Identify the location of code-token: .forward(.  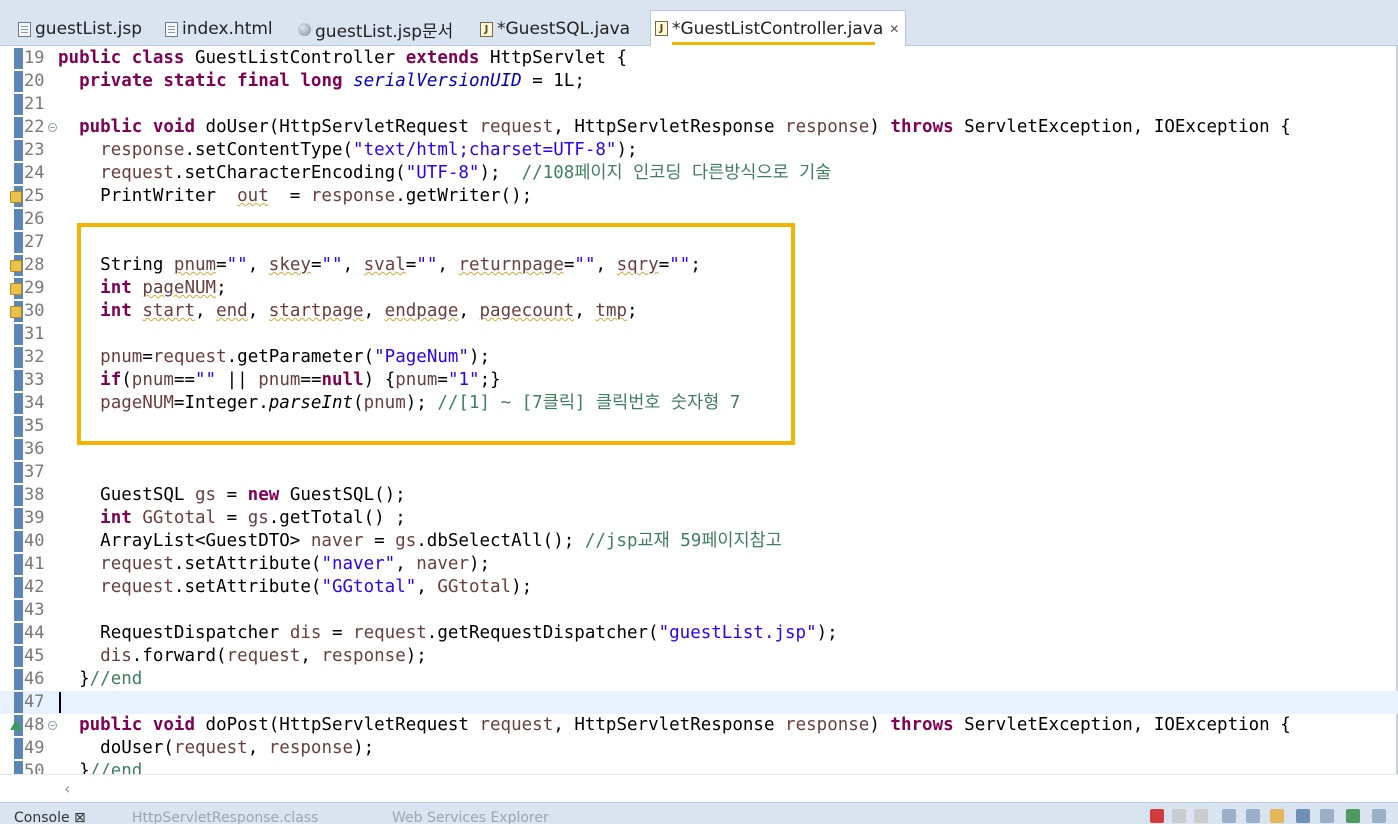
(179, 656).